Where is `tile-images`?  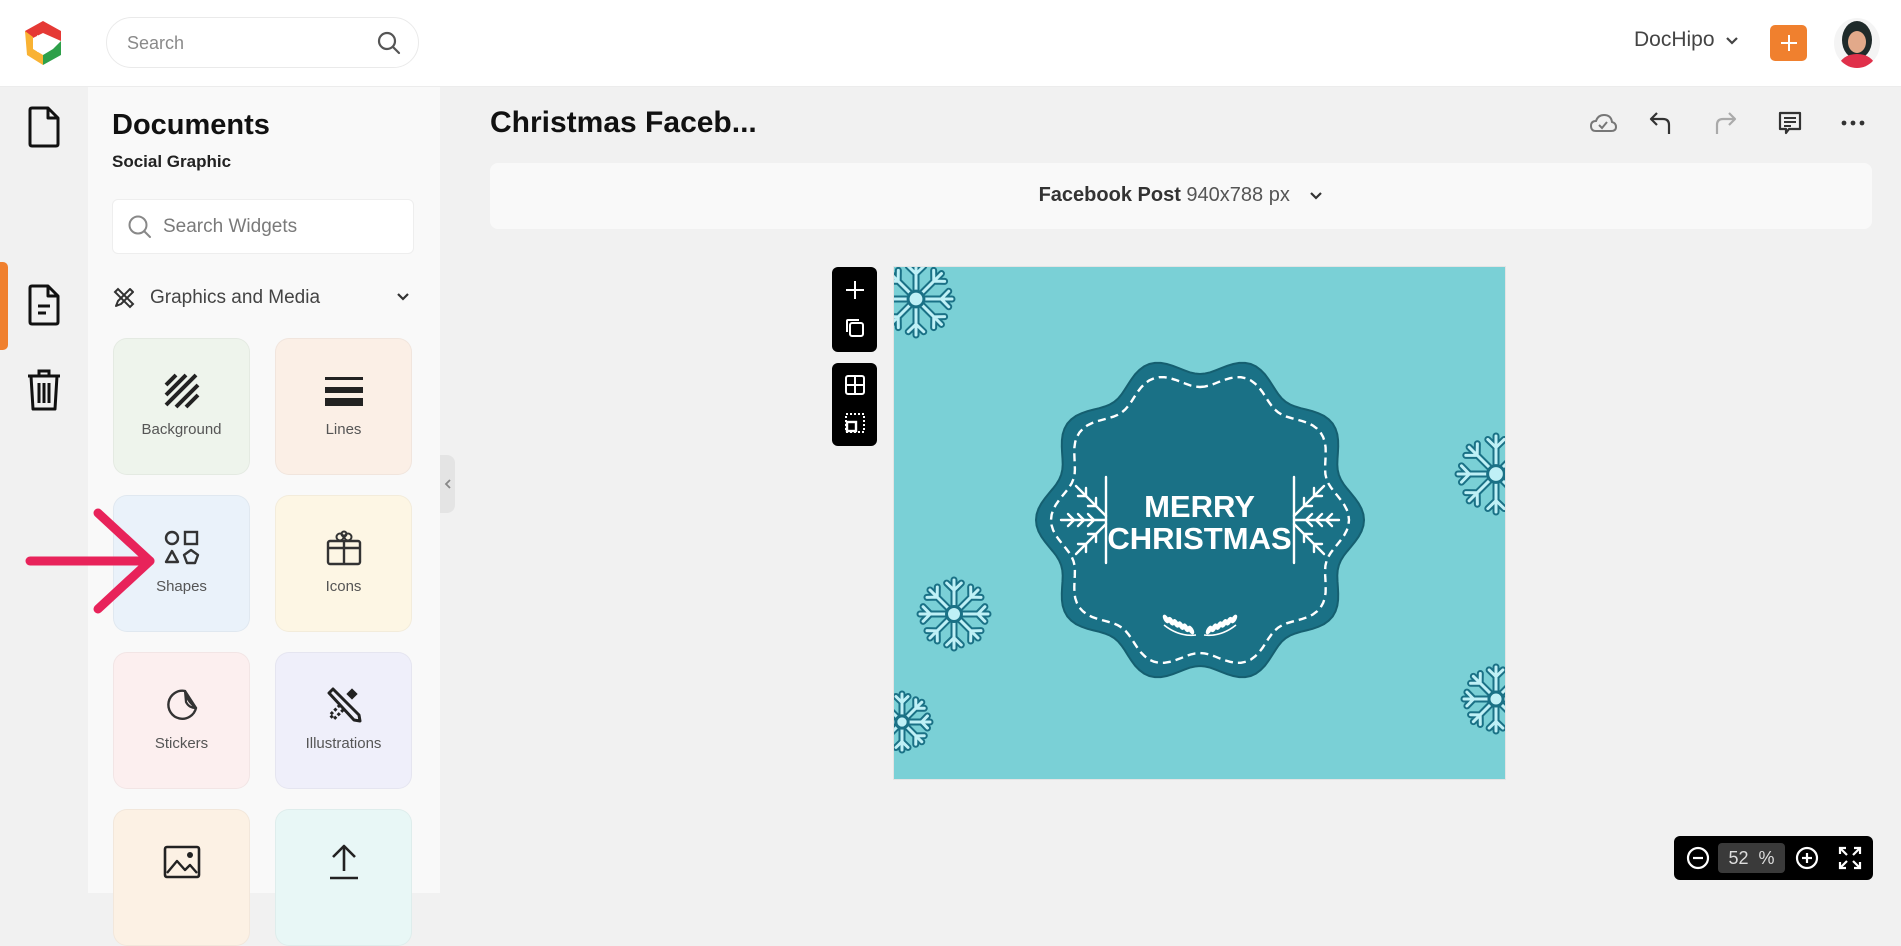
tile-images is located at coordinates (181, 877).